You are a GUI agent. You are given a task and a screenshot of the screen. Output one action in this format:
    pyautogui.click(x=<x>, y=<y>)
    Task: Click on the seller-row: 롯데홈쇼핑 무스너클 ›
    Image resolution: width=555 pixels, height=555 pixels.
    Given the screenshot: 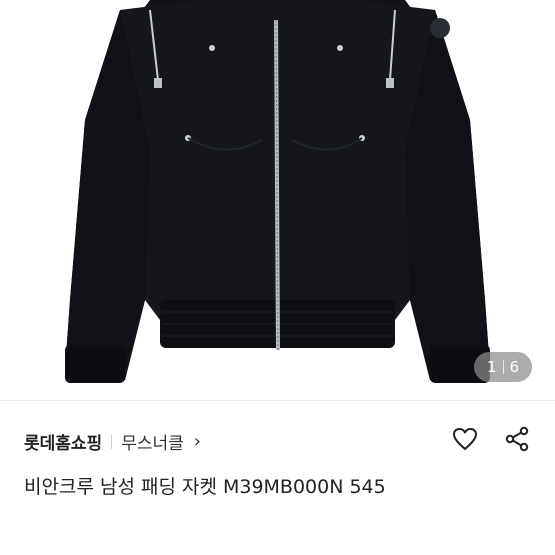 What is the action you would take?
    pyautogui.click(x=112, y=441)
    